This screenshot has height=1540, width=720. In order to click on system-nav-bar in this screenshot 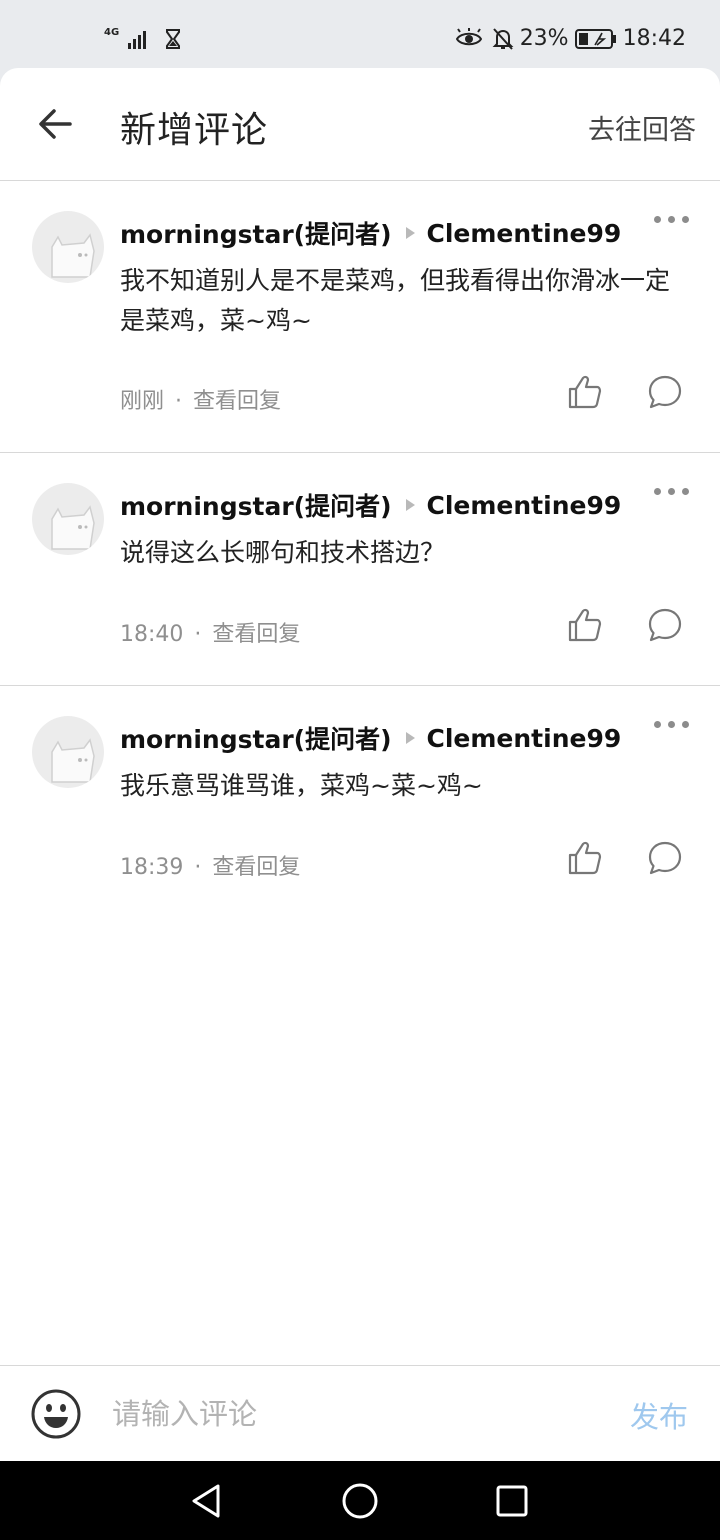, I will do `click(360, 1500)`.